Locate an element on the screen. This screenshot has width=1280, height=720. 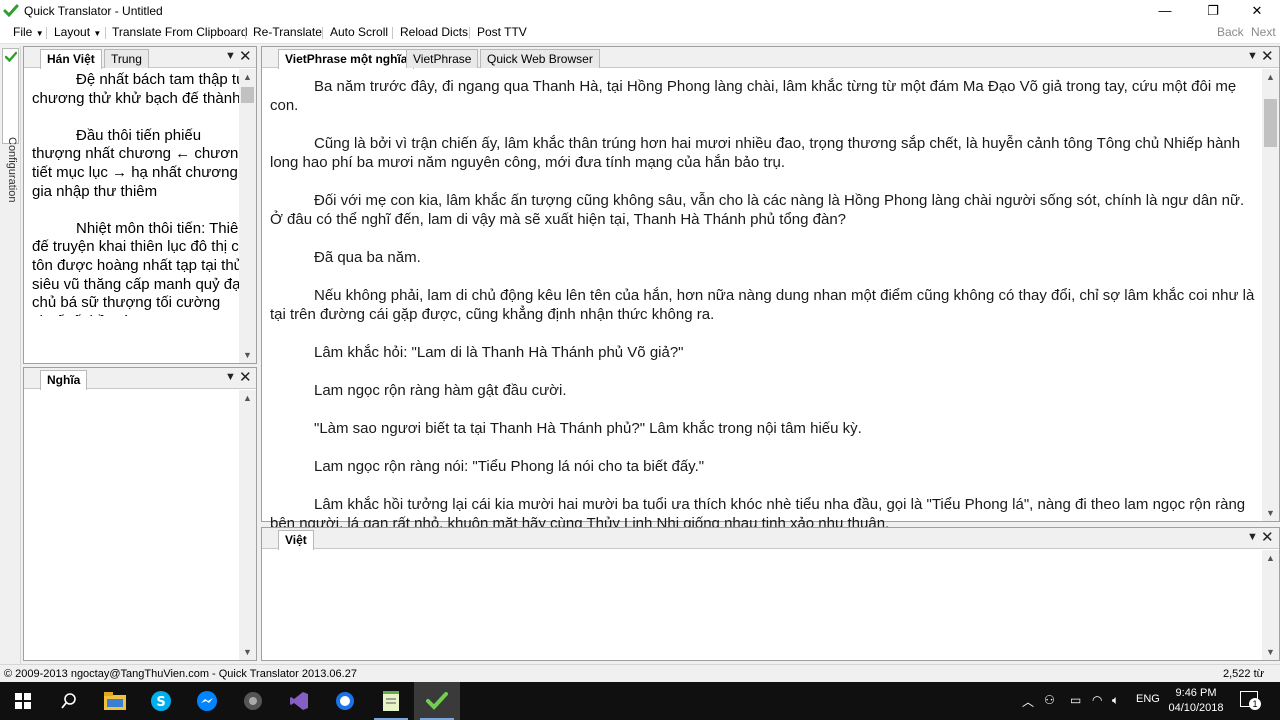
taskbar-chrome is located at coordinates (253, 701).